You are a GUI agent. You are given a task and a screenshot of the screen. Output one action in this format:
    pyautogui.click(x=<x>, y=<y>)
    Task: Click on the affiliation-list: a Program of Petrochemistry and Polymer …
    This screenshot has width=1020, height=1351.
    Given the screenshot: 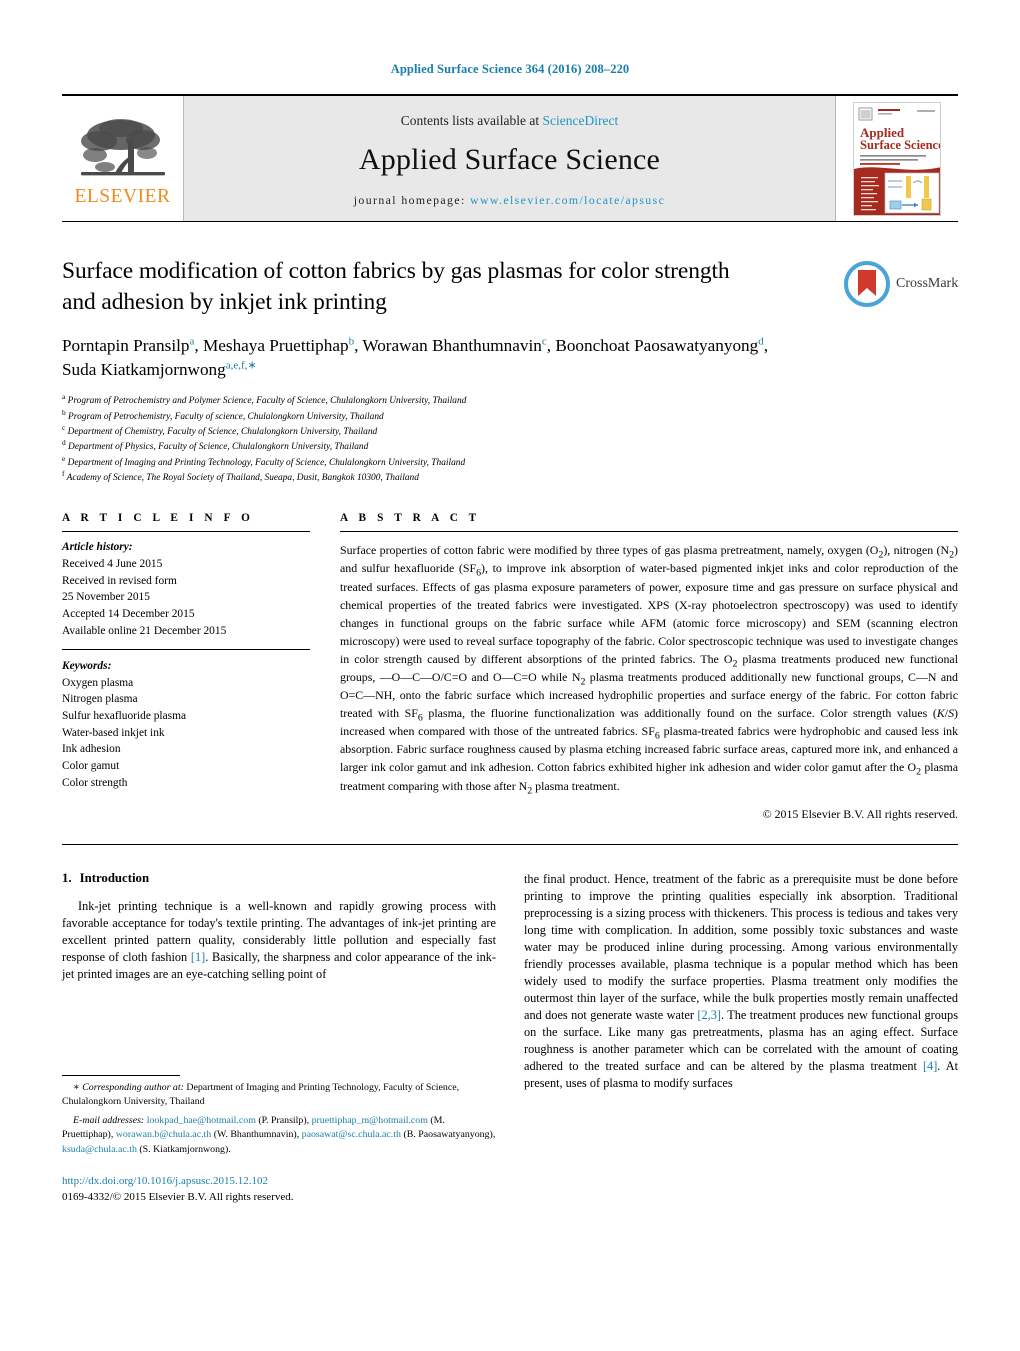 What is the action you would take?
    pyautogui.click(x=510, y=439)
    